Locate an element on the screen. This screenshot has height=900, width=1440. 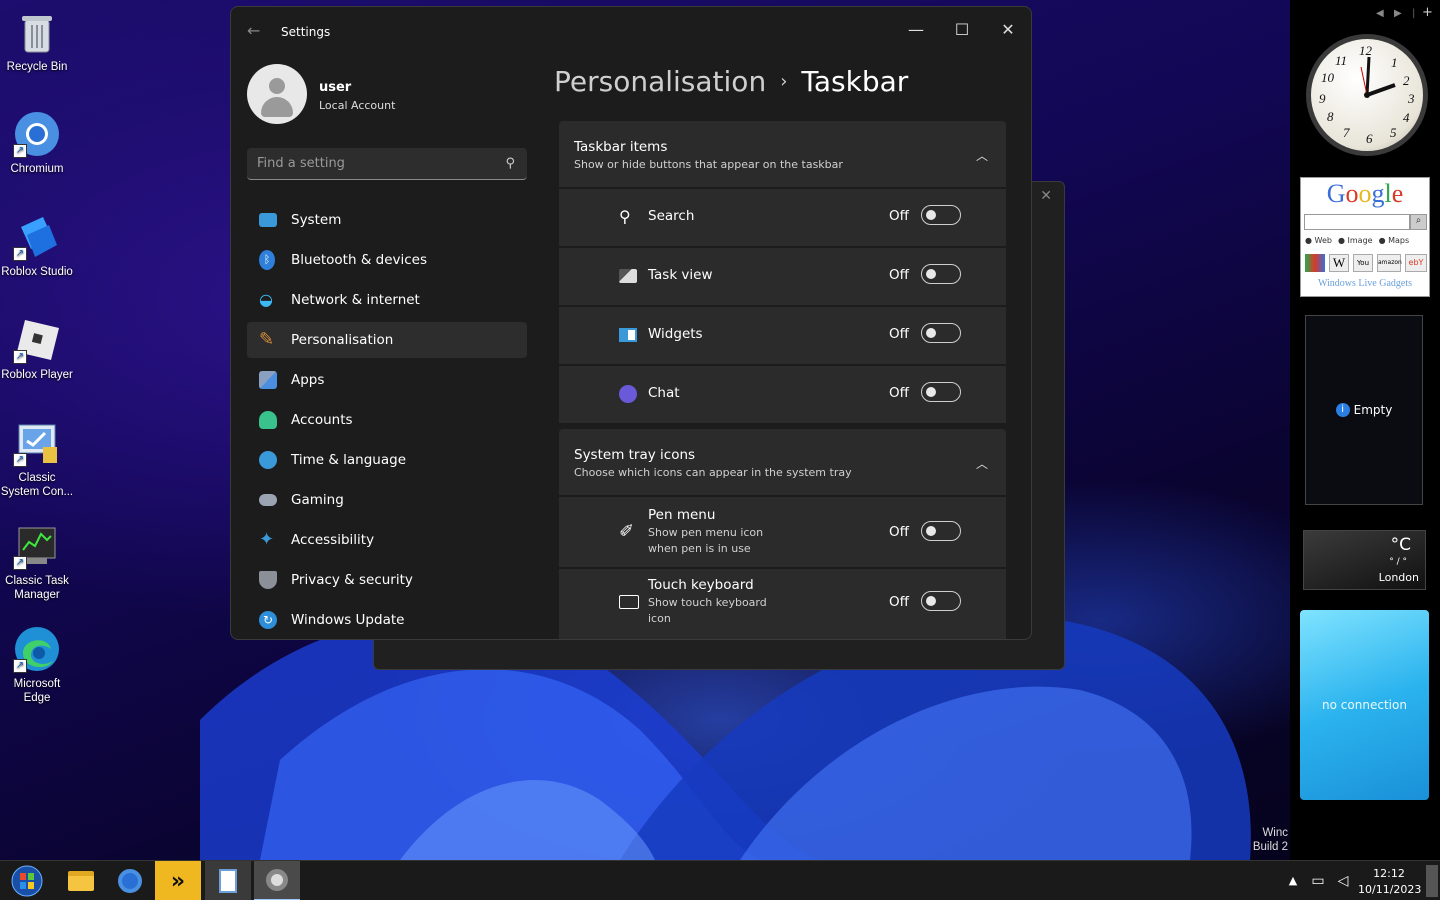
sidebar-item-windows-update: ↻ Windows Update is located at coordinates (387, 620).